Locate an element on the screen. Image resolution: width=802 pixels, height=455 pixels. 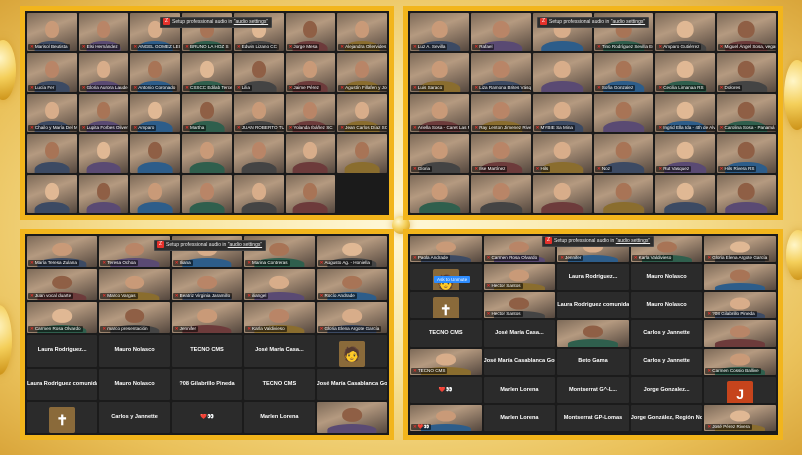
participant-tile: ✕Jennifer is located at coordinates (207, 318).